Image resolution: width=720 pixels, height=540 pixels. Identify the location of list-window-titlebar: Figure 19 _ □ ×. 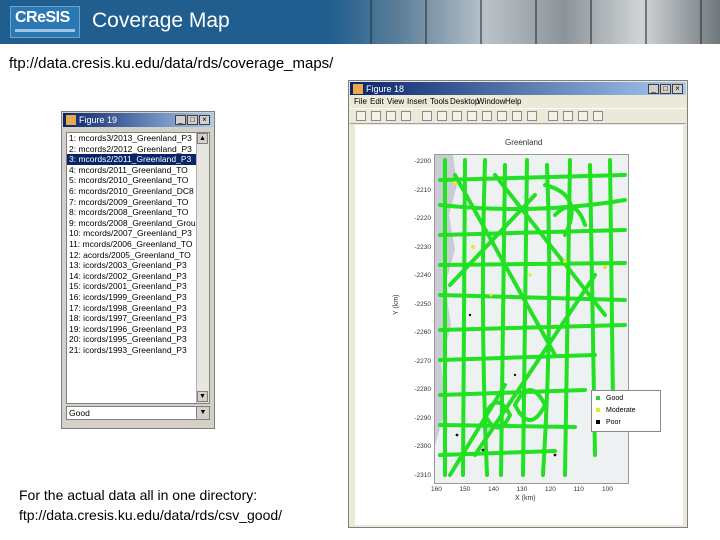
(138, 120).